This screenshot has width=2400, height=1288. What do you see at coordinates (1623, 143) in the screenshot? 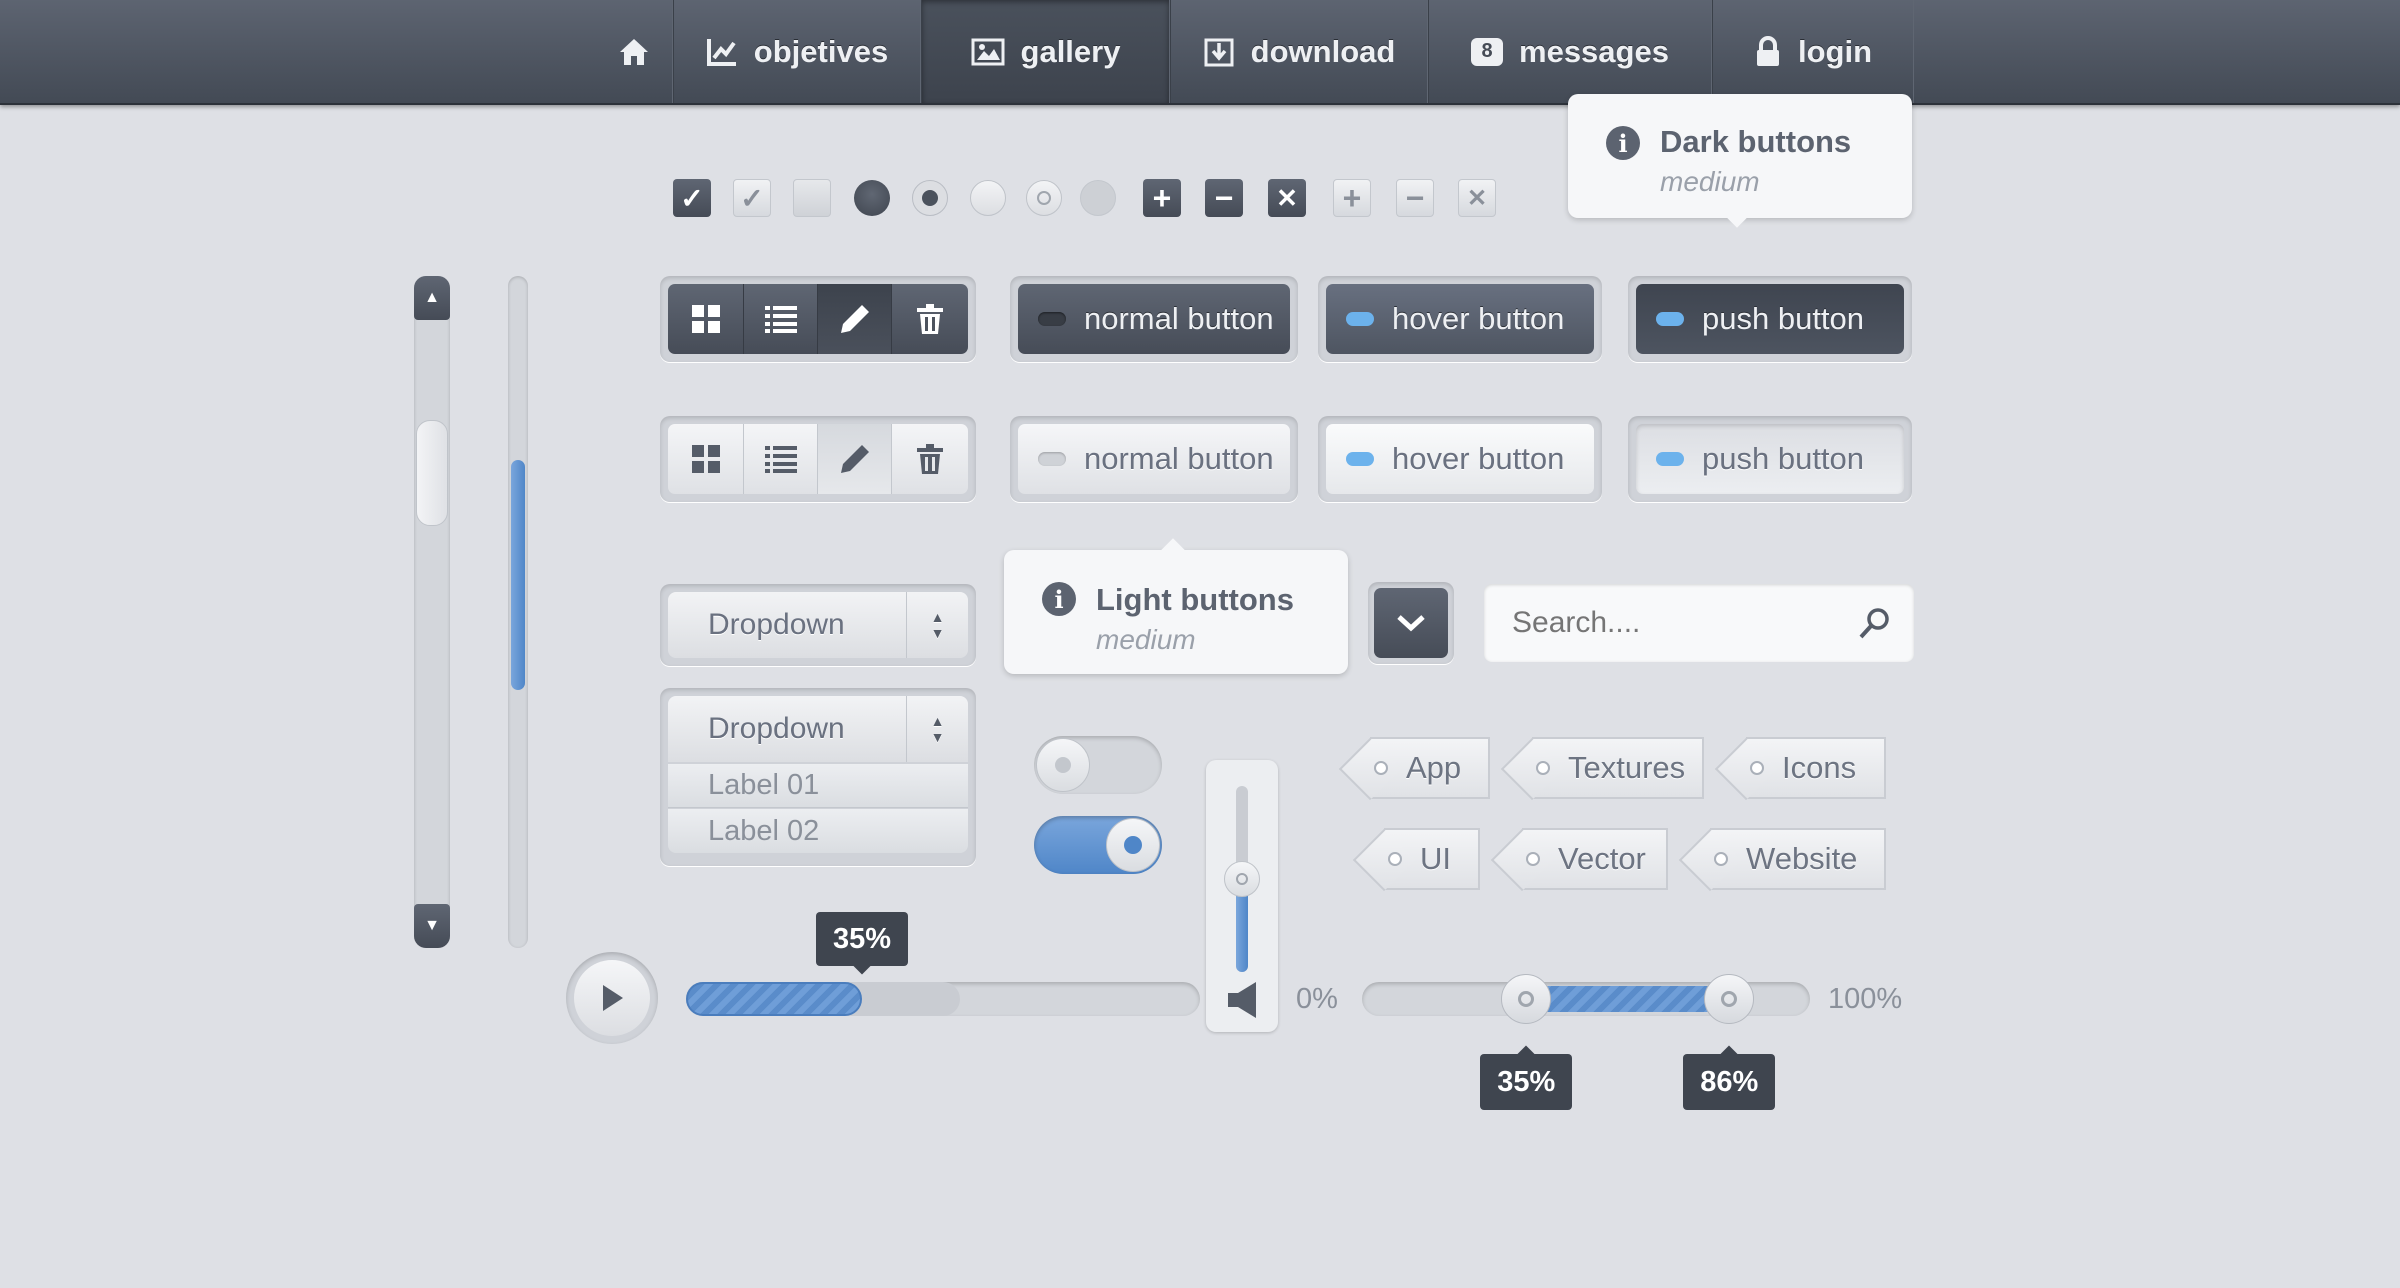
I see `info-icon: i` at bounding box center [1623, 143].